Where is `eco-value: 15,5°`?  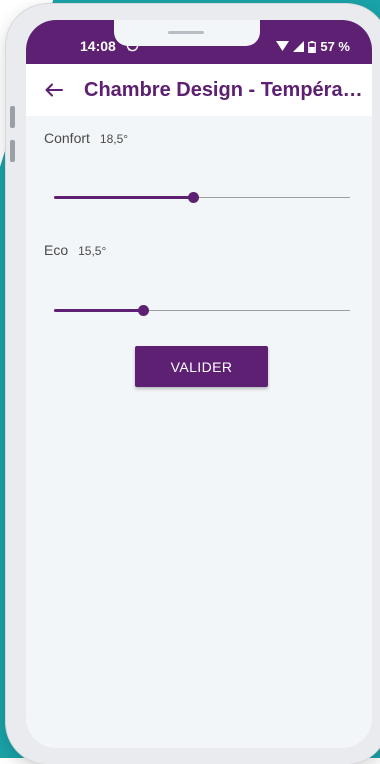
eco-value: 15,5° is located at coordinates (92, 251).